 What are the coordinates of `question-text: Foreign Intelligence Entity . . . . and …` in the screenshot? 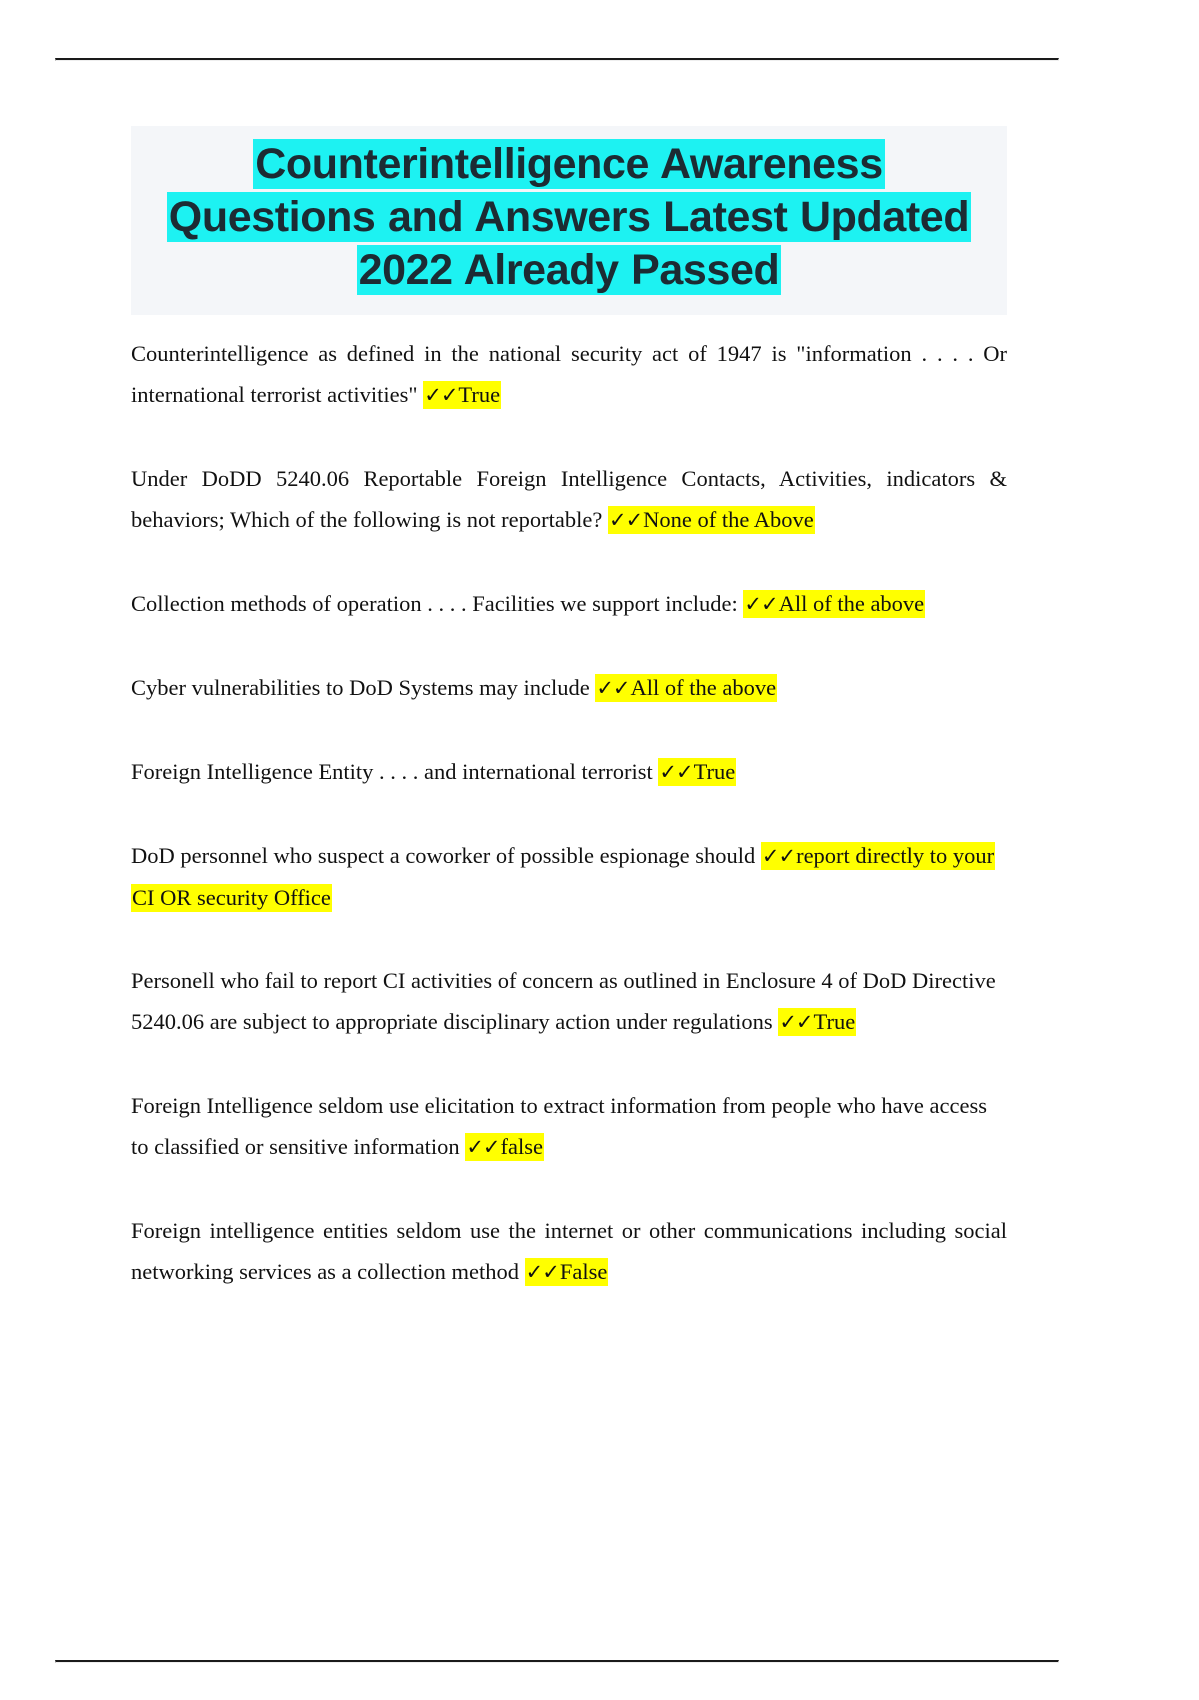 It's located at (392, 771).